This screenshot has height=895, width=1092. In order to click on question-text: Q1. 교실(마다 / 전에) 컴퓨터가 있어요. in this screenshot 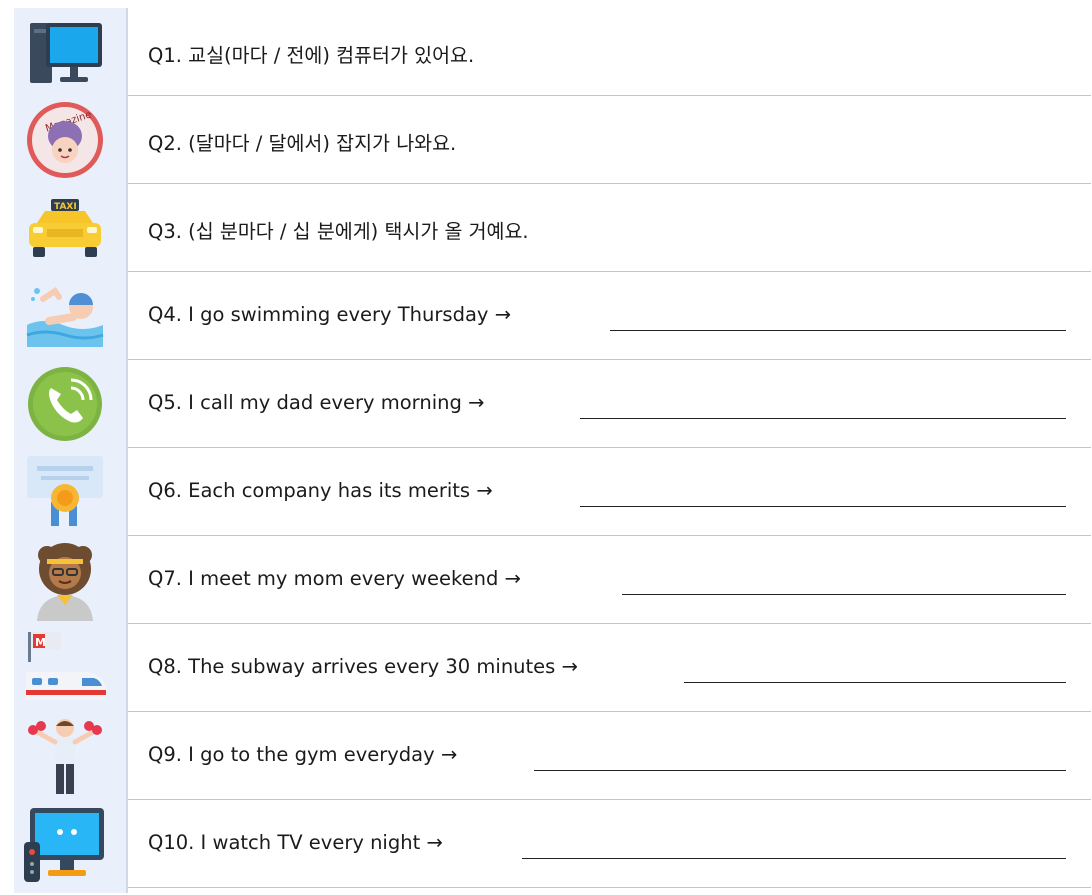, I will do `click(311, 55)`.